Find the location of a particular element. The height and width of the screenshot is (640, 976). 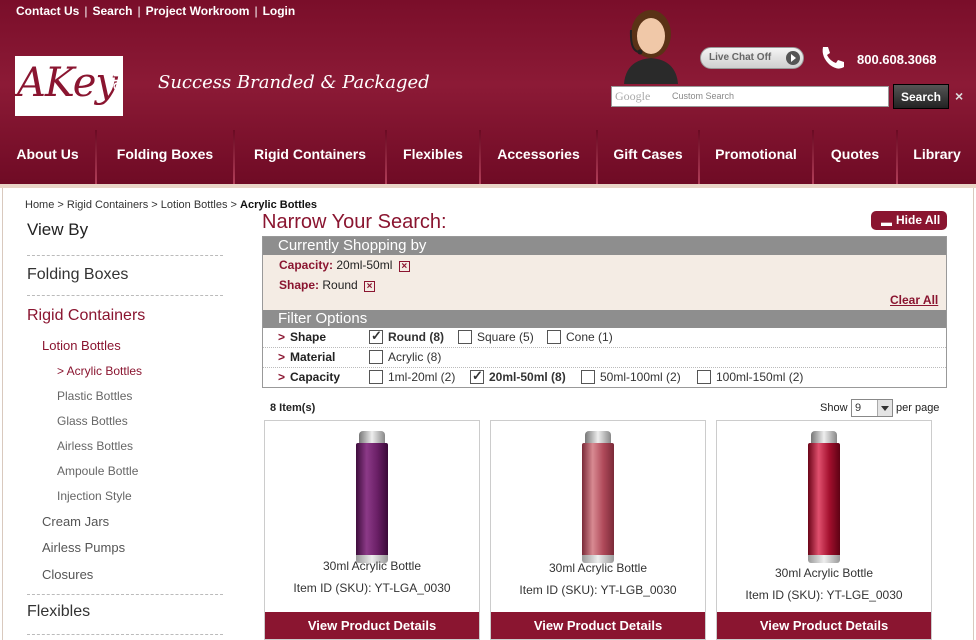

bottle-base is located at coordinates (824, 559).